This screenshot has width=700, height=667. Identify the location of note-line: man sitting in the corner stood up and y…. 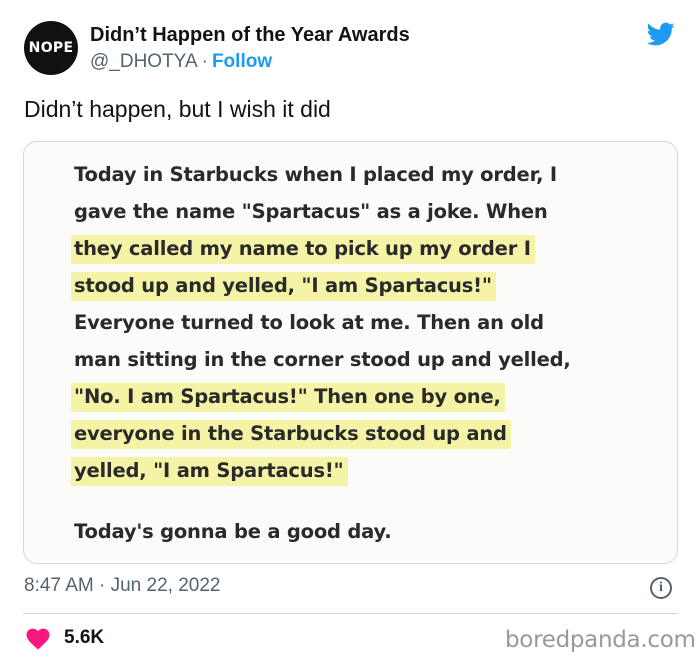
(322, 359).